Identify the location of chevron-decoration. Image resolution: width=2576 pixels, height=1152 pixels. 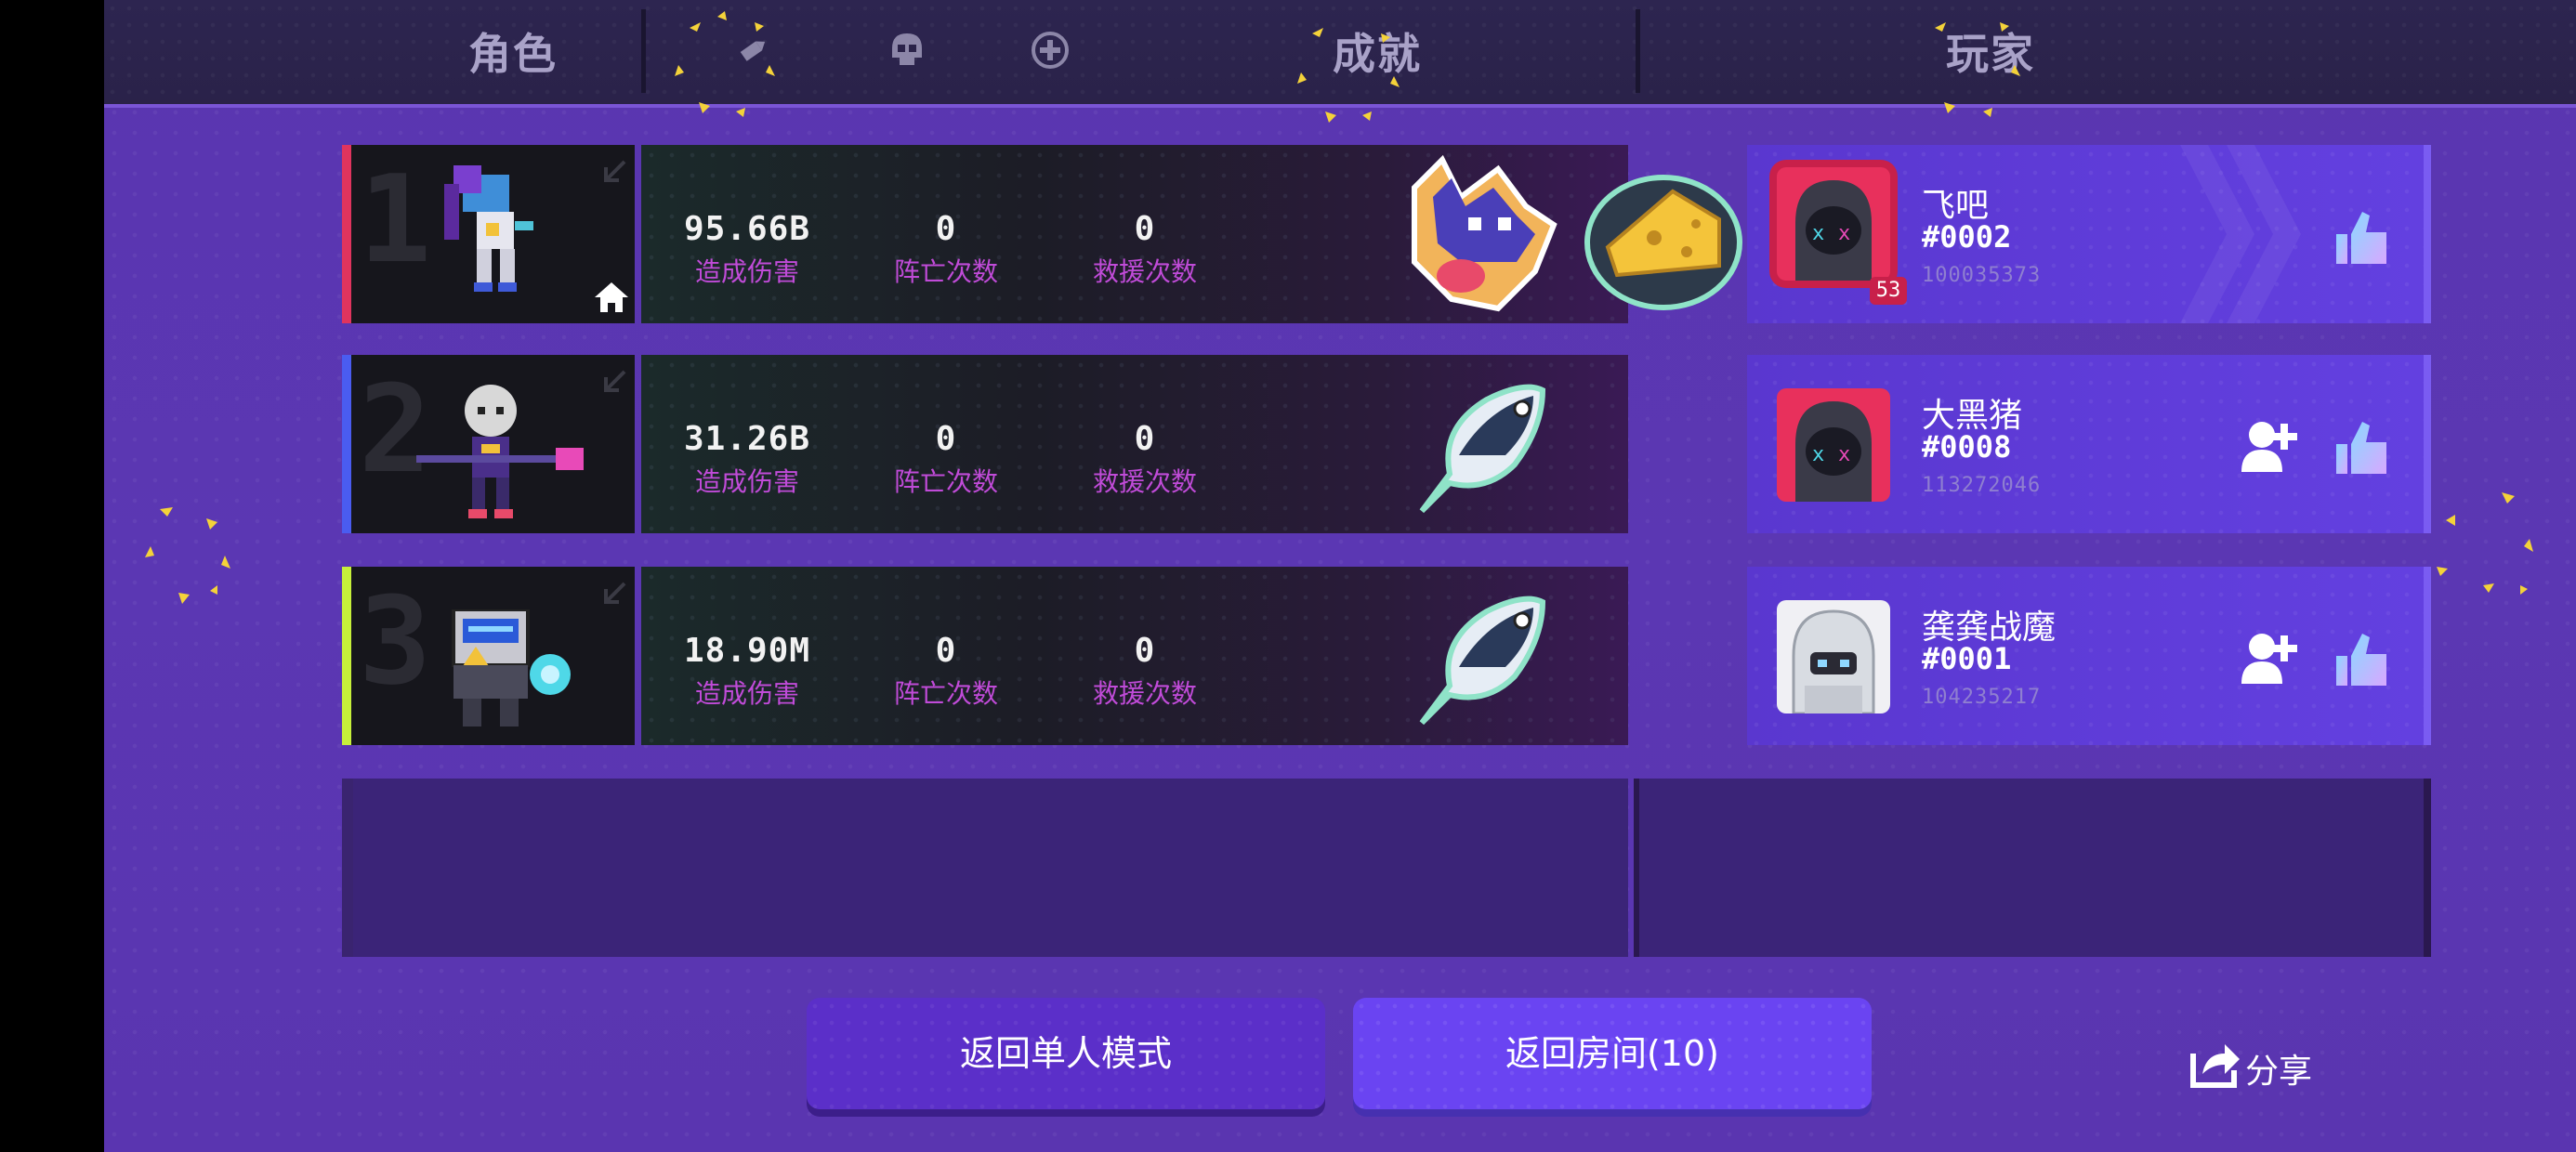
(2240, 234).